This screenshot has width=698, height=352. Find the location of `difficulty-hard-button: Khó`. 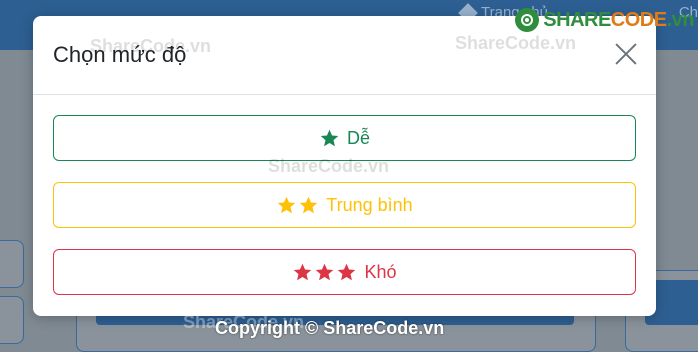

difficulty-hard-button: Khó is located at coordinates (344, 272).